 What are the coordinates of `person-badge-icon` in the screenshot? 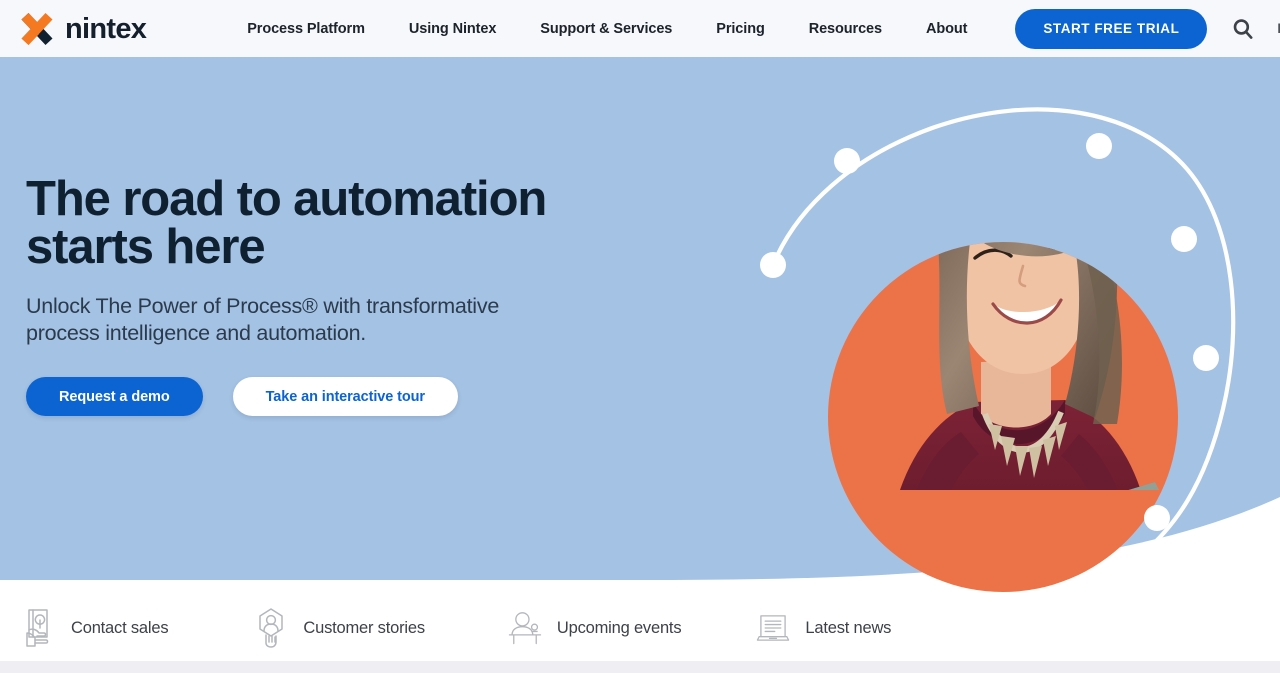 It's located at (271, 628).